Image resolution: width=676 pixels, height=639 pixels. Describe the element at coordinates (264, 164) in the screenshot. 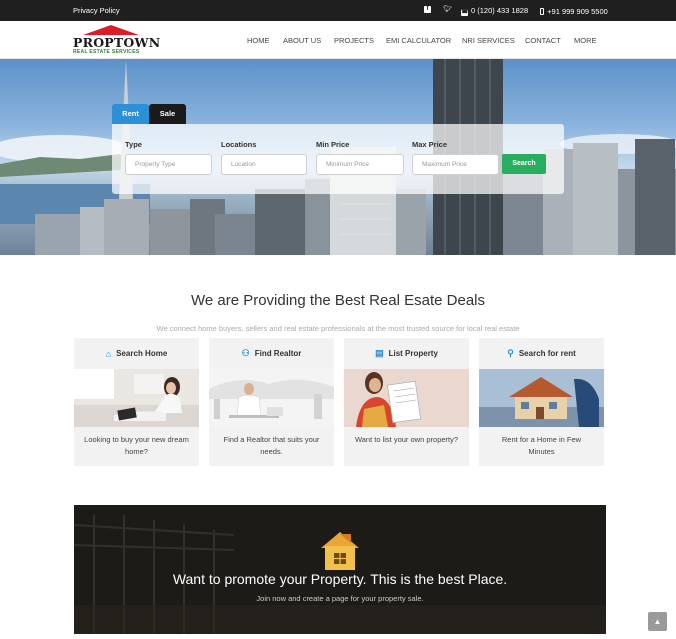

I see `location-input: Location` at that location.